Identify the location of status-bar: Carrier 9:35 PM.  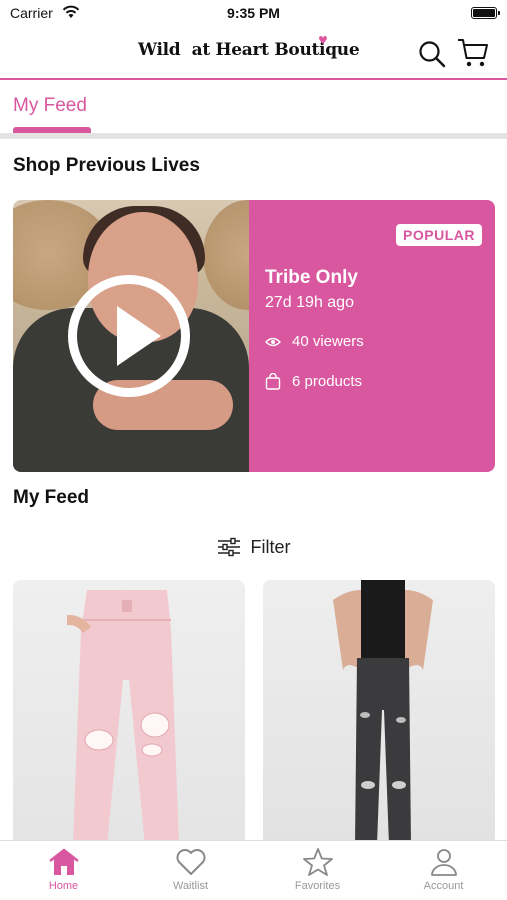
(253, 15).